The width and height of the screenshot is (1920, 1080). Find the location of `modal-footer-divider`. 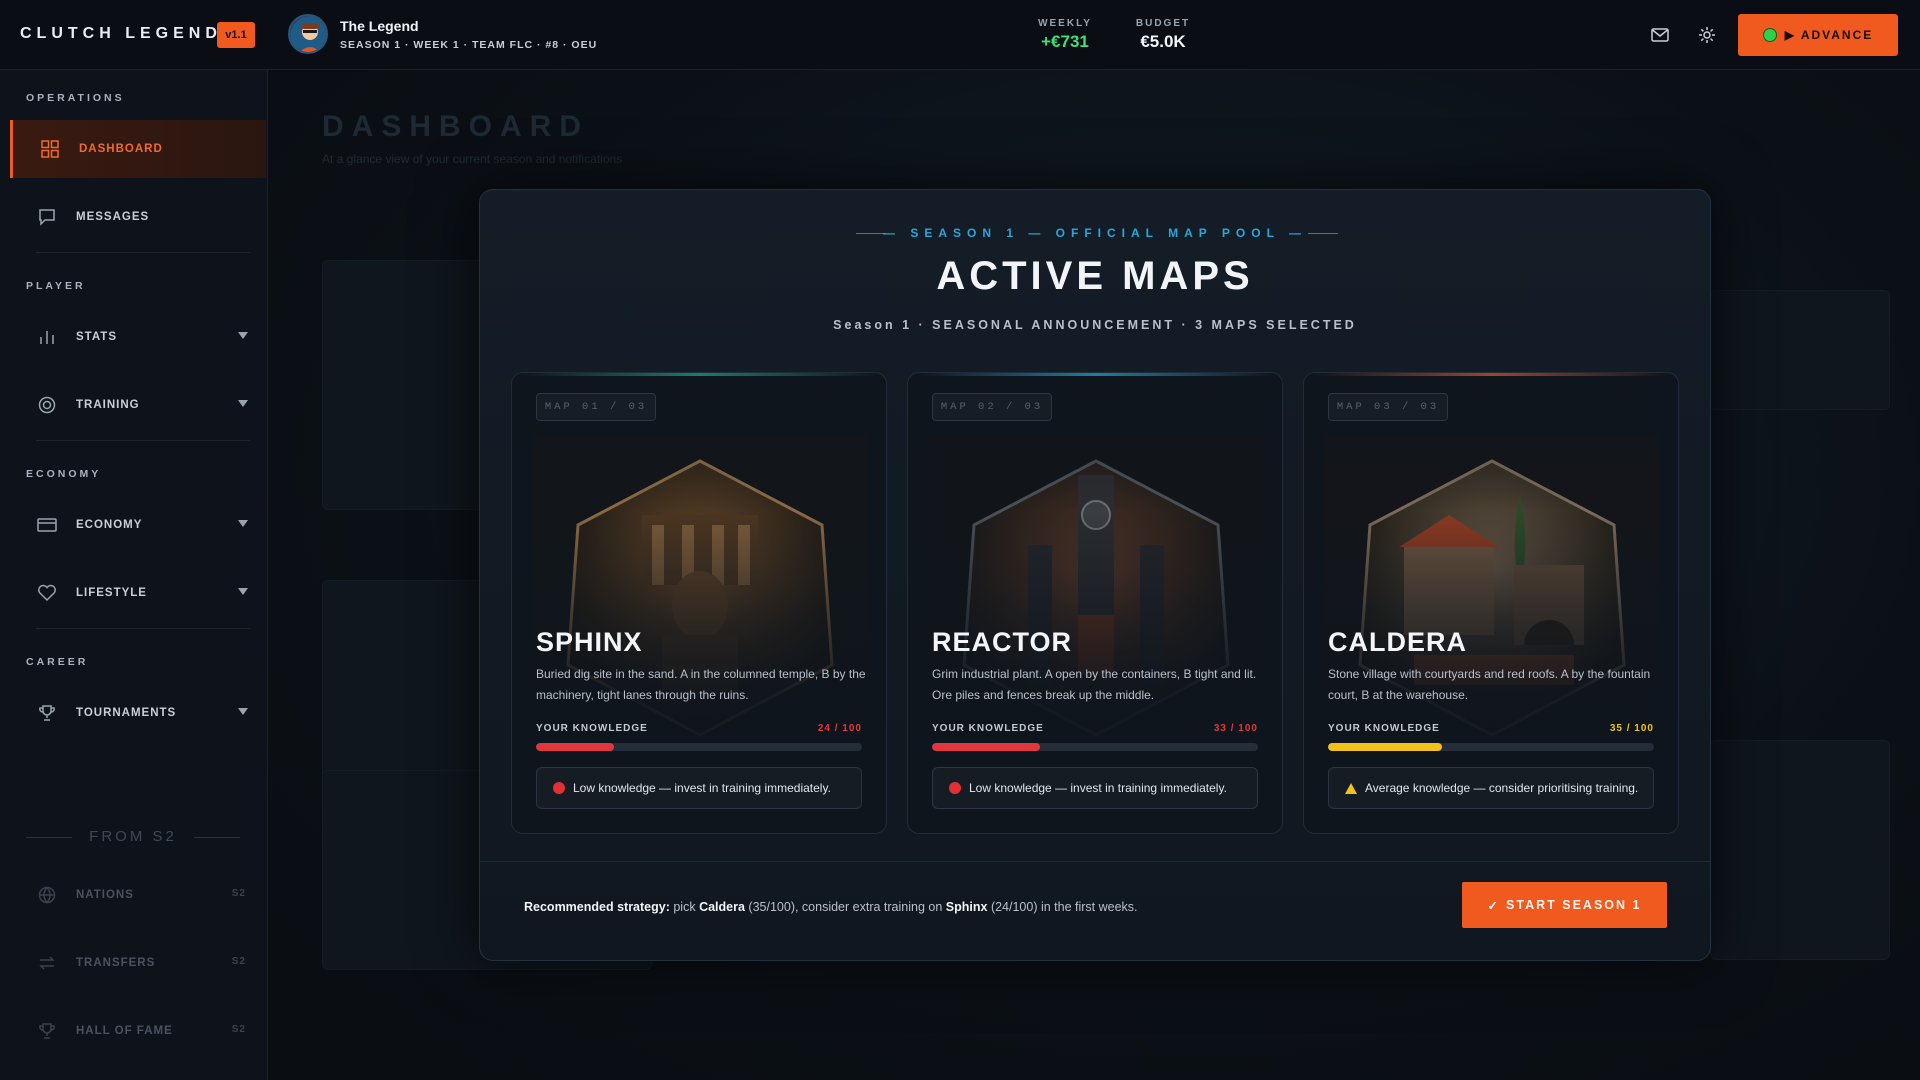

modal-footer-divider is located at coordinates (1095, 861).